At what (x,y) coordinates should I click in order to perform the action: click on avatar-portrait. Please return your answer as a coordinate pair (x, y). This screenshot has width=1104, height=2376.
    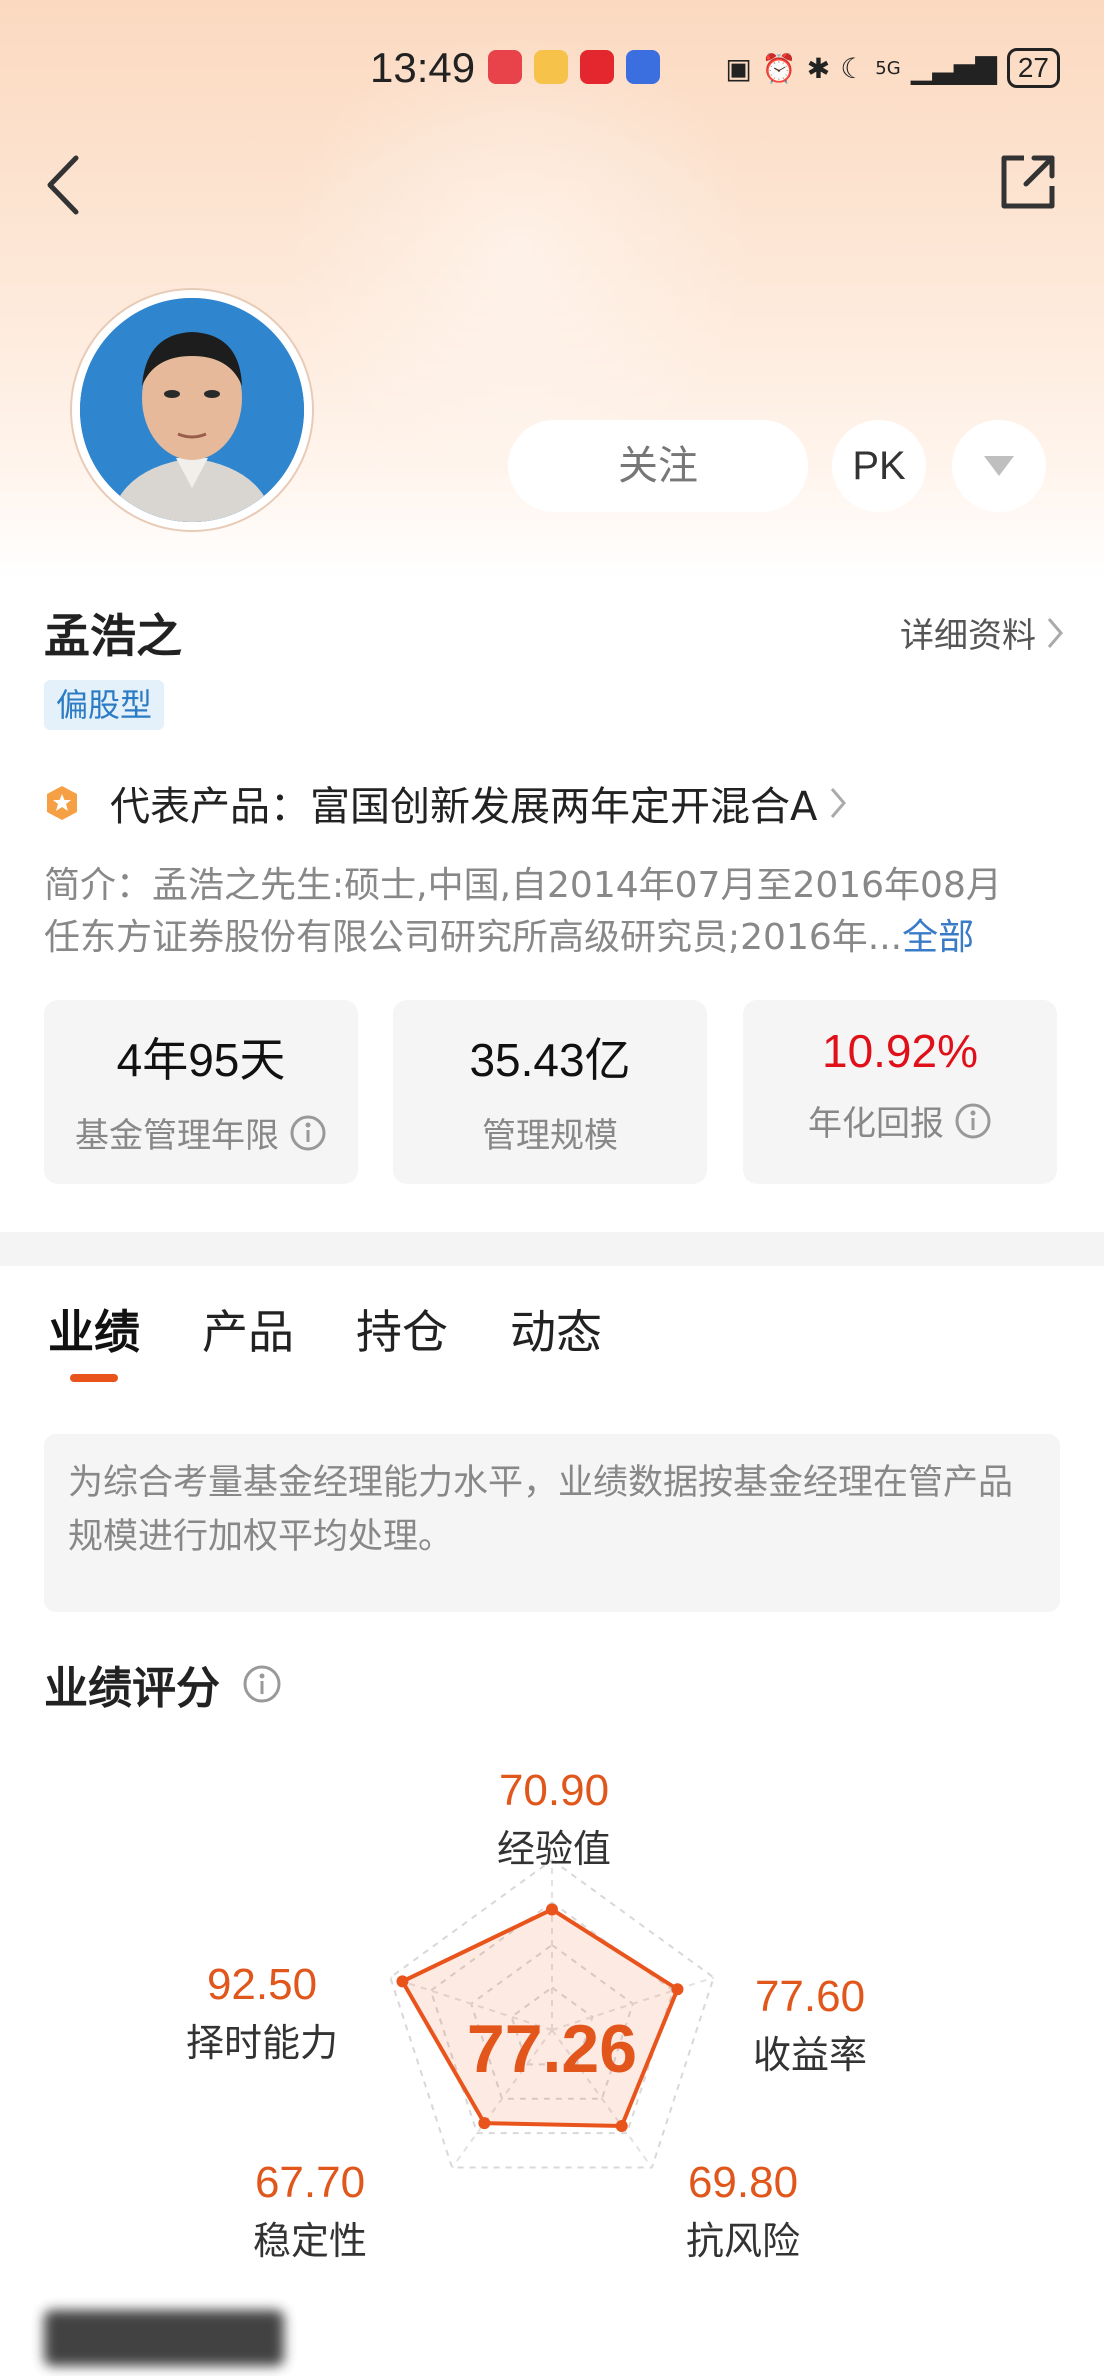
    Looking at the image, I should click on (192, 410).